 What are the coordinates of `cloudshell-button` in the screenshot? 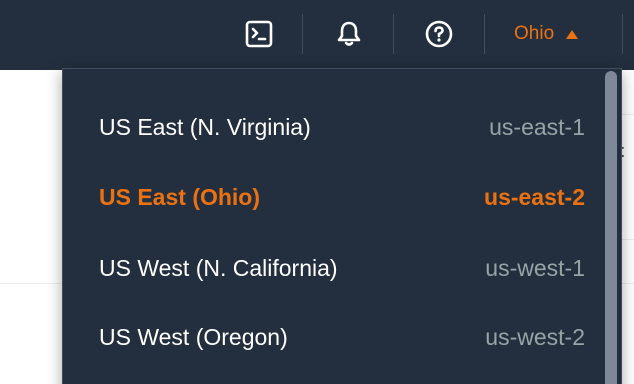 It's located at (259, 34).